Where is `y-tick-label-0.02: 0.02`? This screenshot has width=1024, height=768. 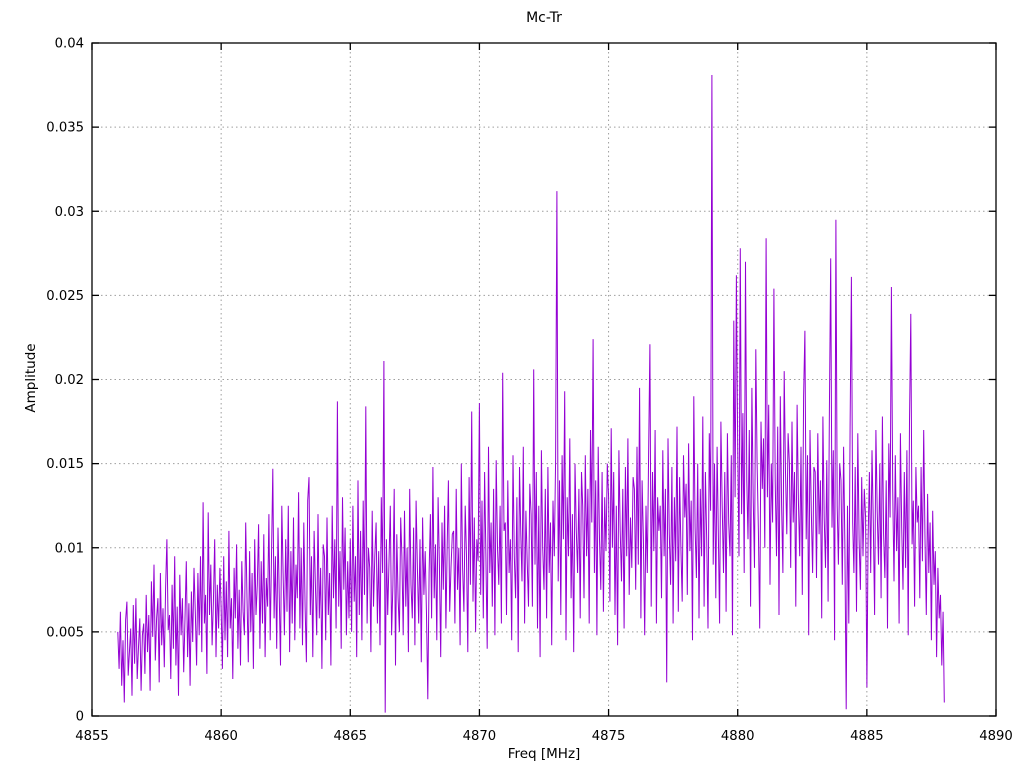 y-tick-label-0.02: 0.02 is located at coordinates (69, 380).